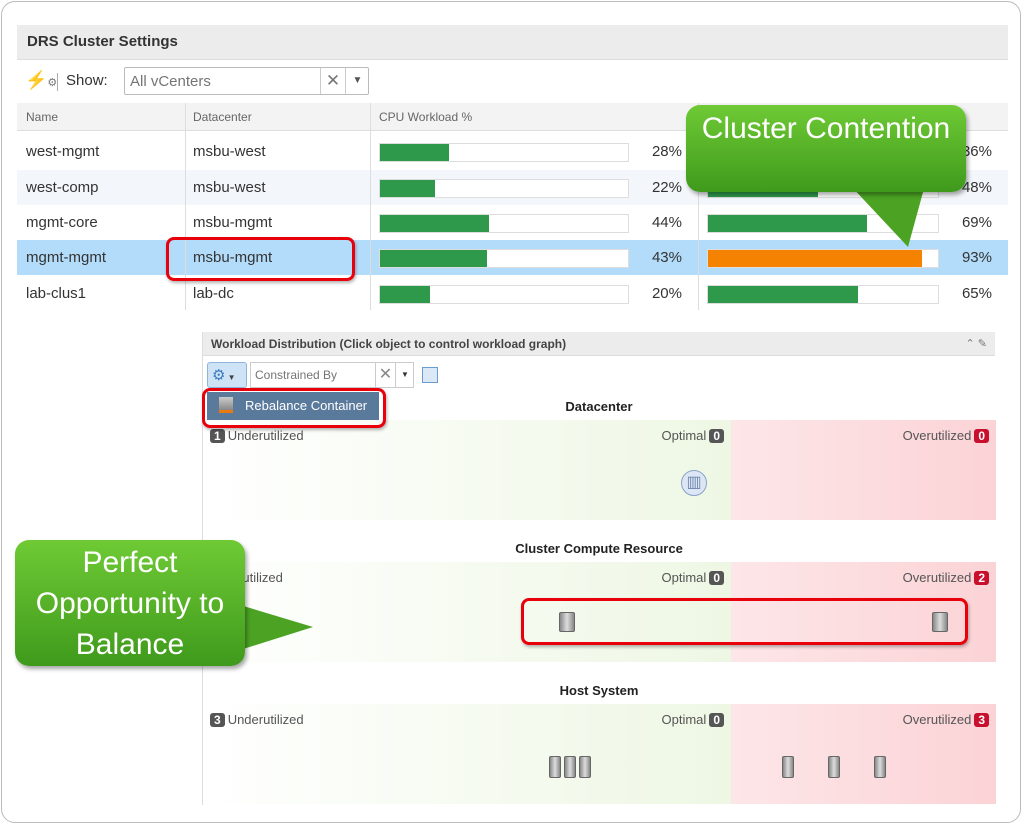  Describe the element at coordinates (826, 148) in the screenshot. I see `callout-cluster-contention: Cluster Contention` at that location.